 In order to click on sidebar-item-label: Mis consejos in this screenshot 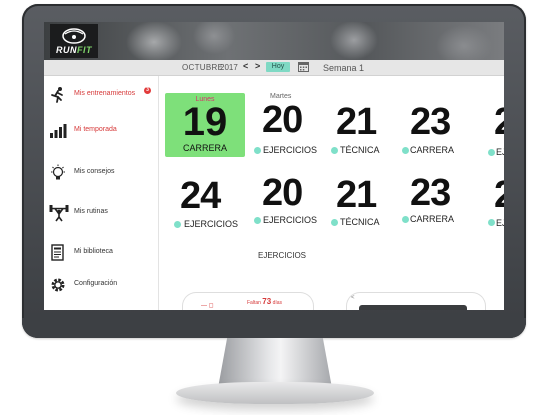, I will do `click(94, 171)`.